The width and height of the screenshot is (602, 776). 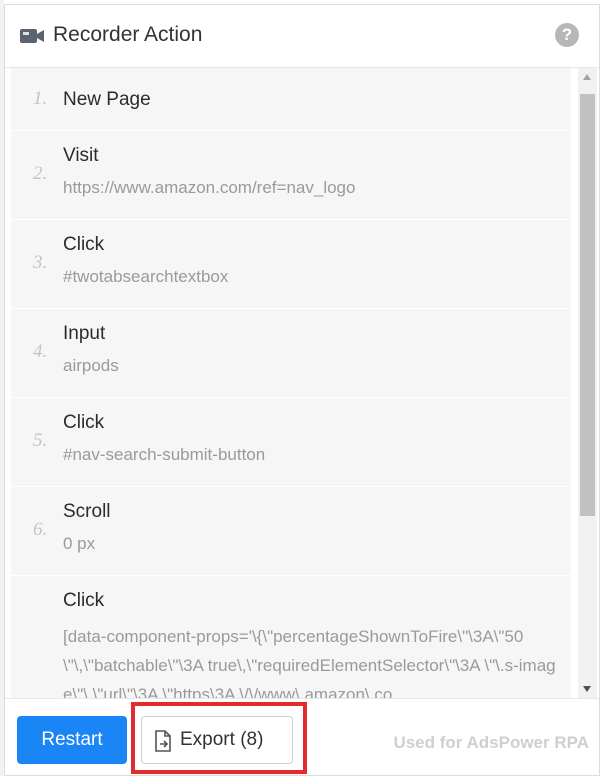 I want to click on export-label: Export (8), so click(x=222, y=739).